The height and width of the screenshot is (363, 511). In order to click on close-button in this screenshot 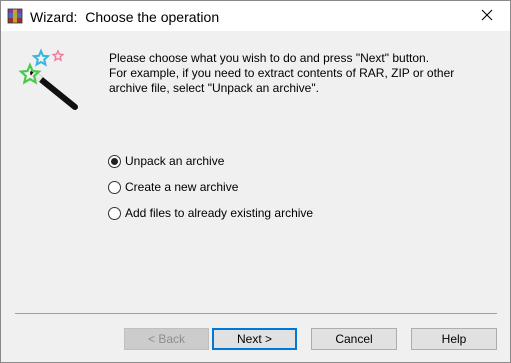, I will do `click(487, 16)`.